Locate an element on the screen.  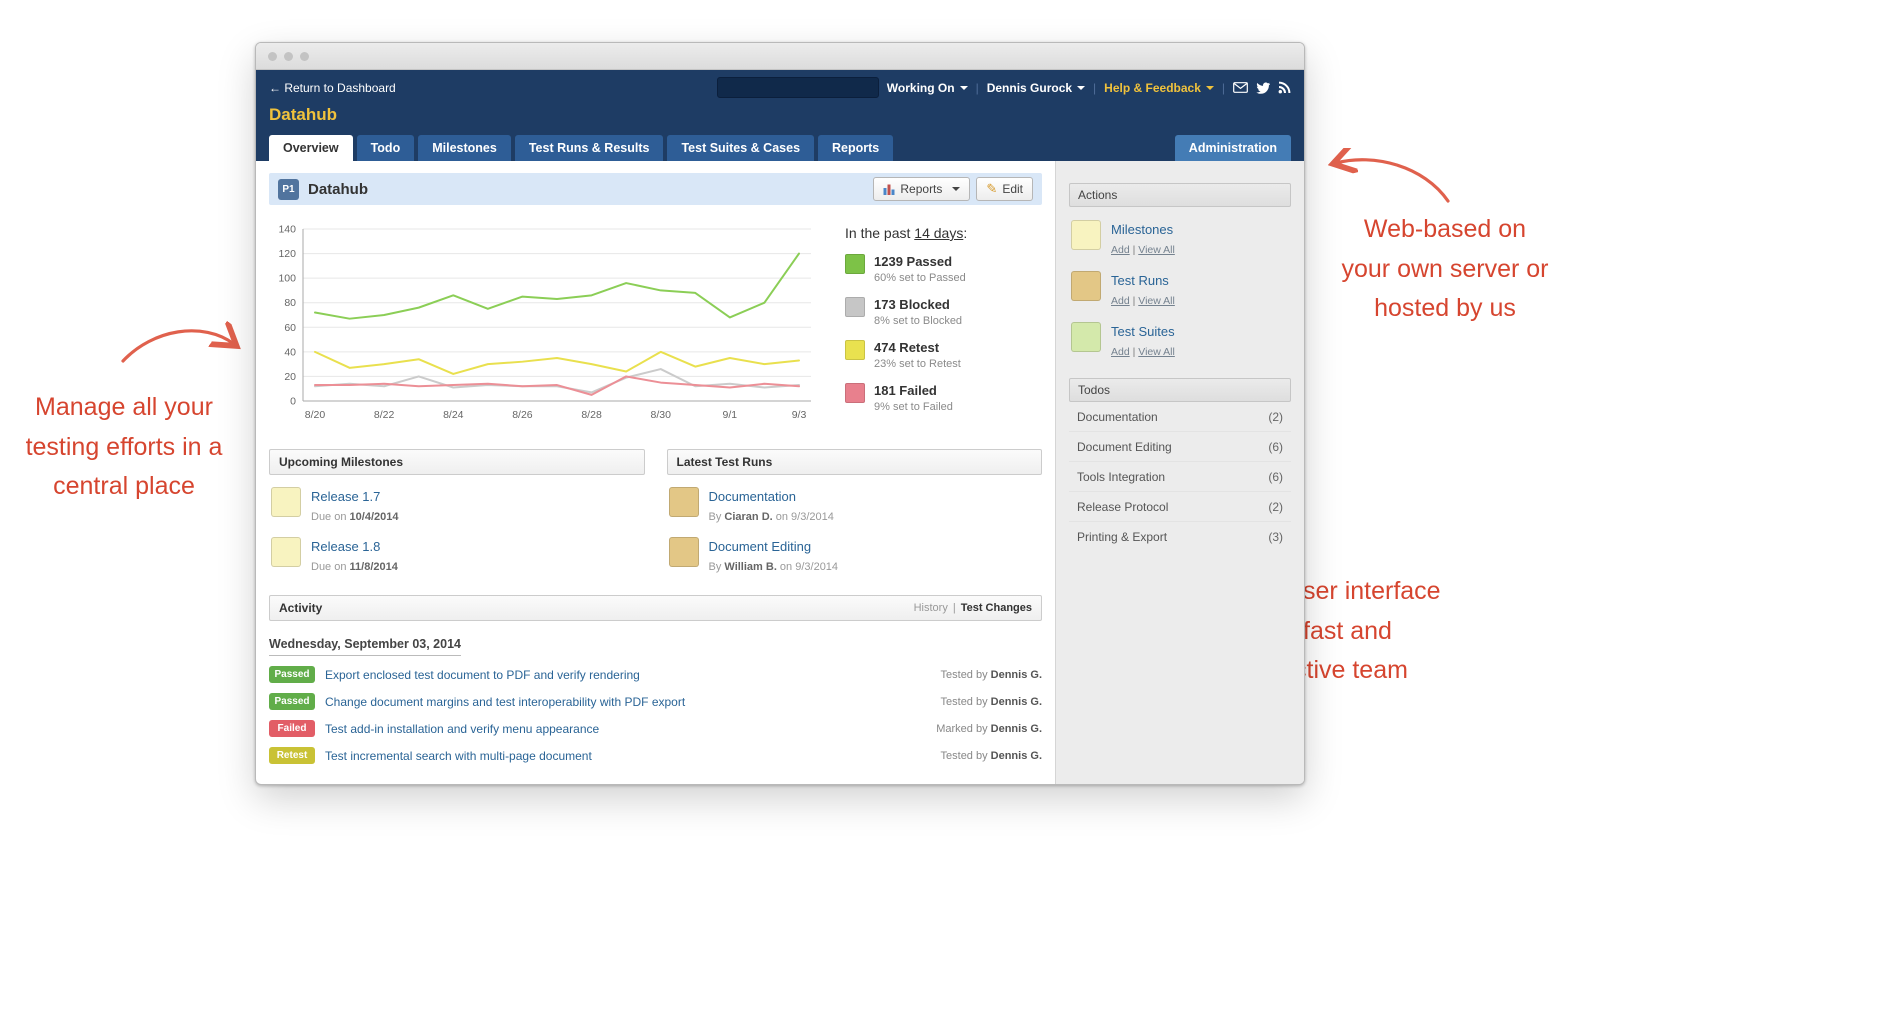
tab-test-suites-cases: Test Suites & Cases is located at coordinates (741, 148).